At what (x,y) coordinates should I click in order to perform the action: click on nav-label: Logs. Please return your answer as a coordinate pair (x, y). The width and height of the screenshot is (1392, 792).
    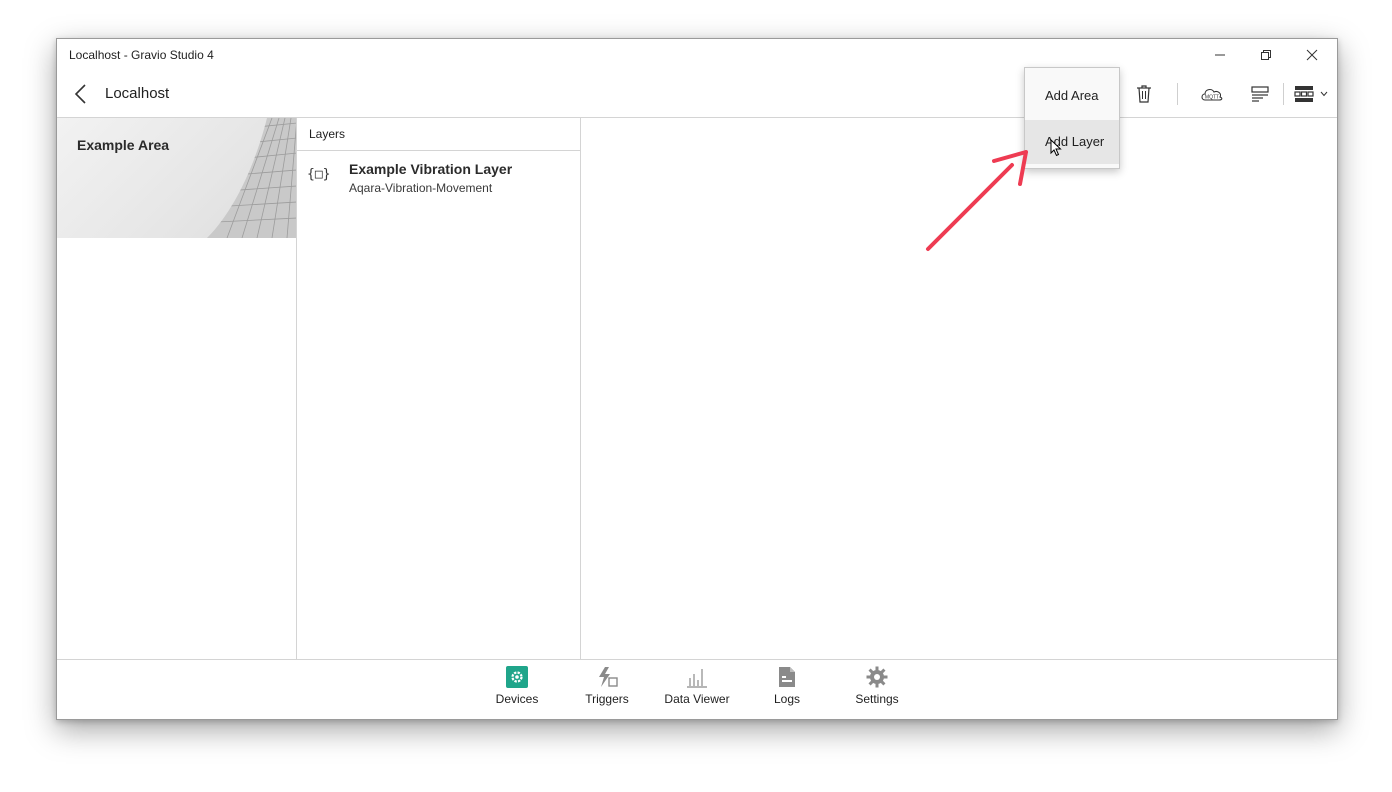
    Looking at the image, I should click on (787, 699).